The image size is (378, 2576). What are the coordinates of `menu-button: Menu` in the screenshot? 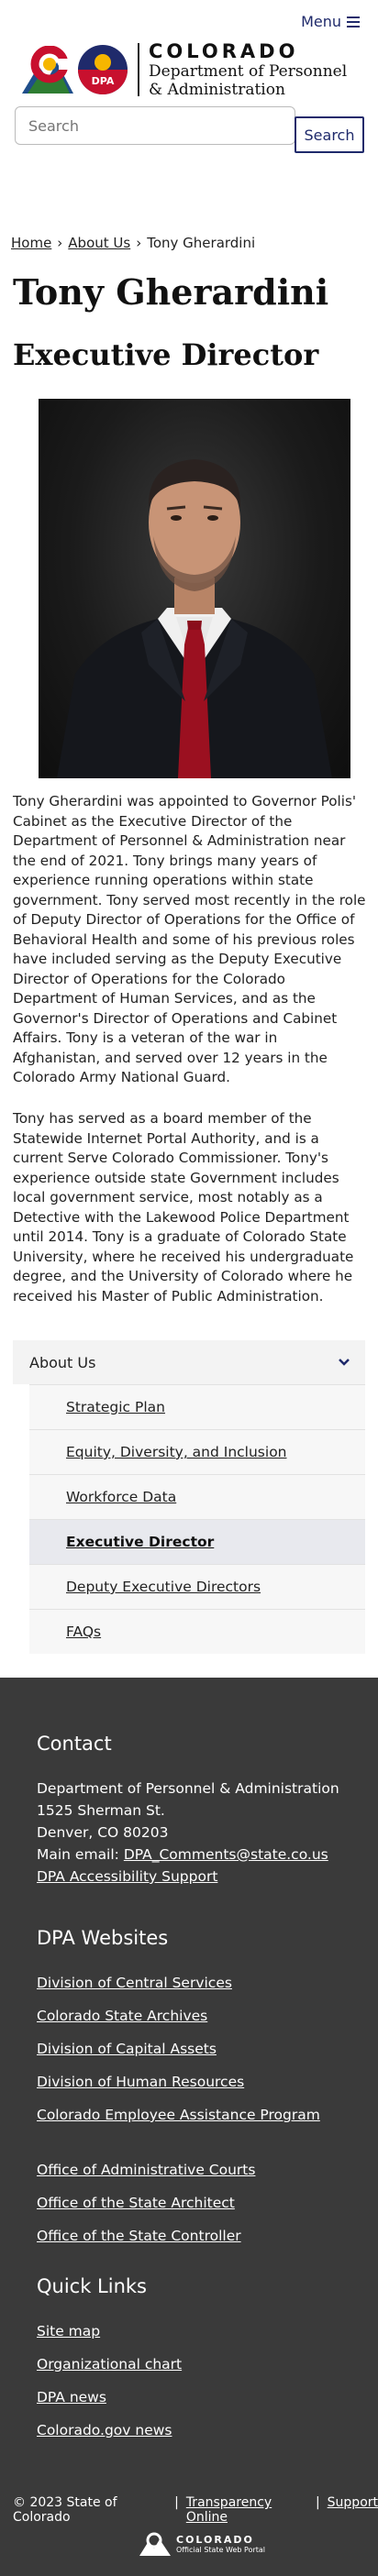 It's located at (331, 21).